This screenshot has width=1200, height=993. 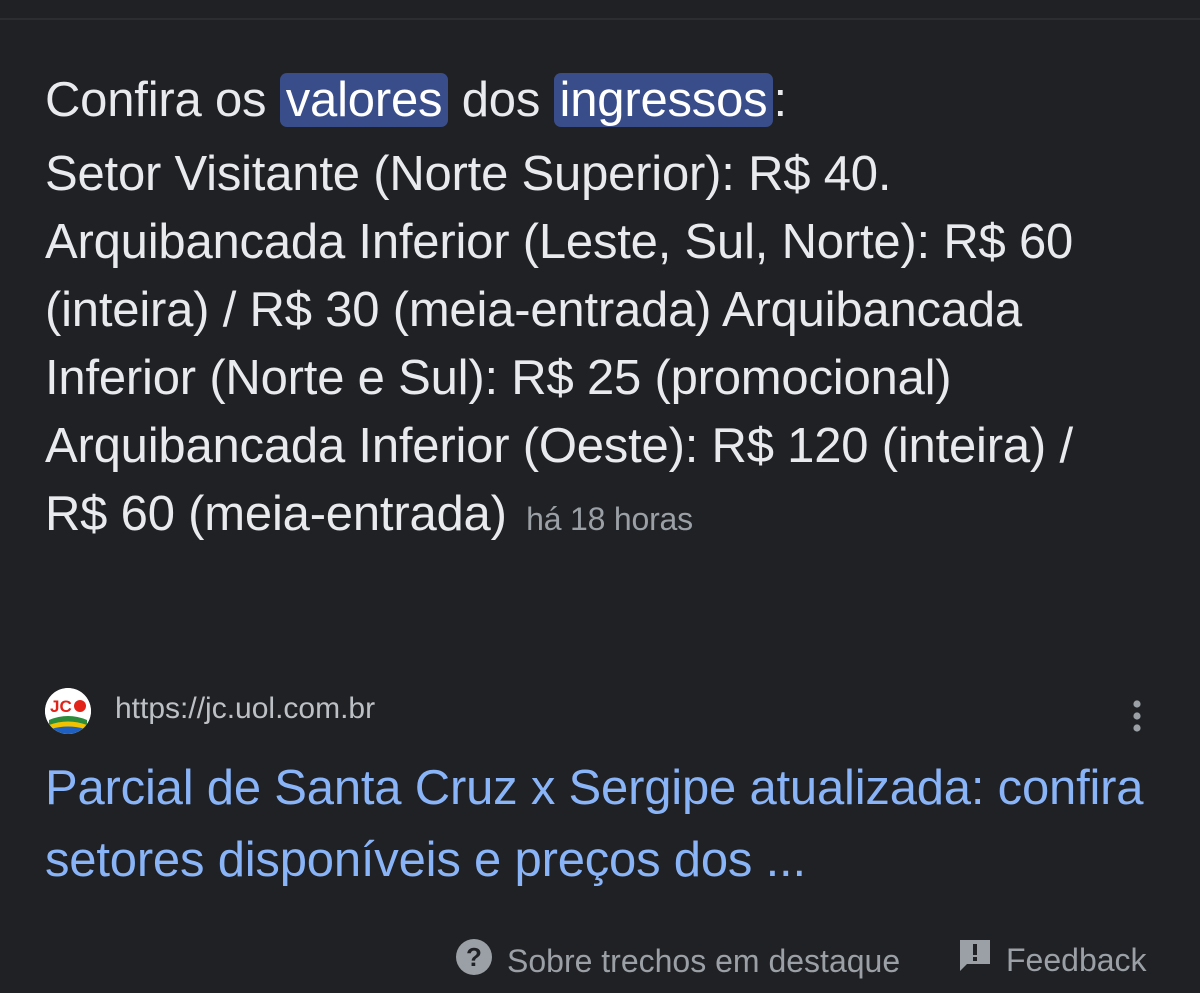 What do you see at coordinates (364, 100) in the screenshot?
I see `highlight-valores: valores` at bounding box center [364, 100].